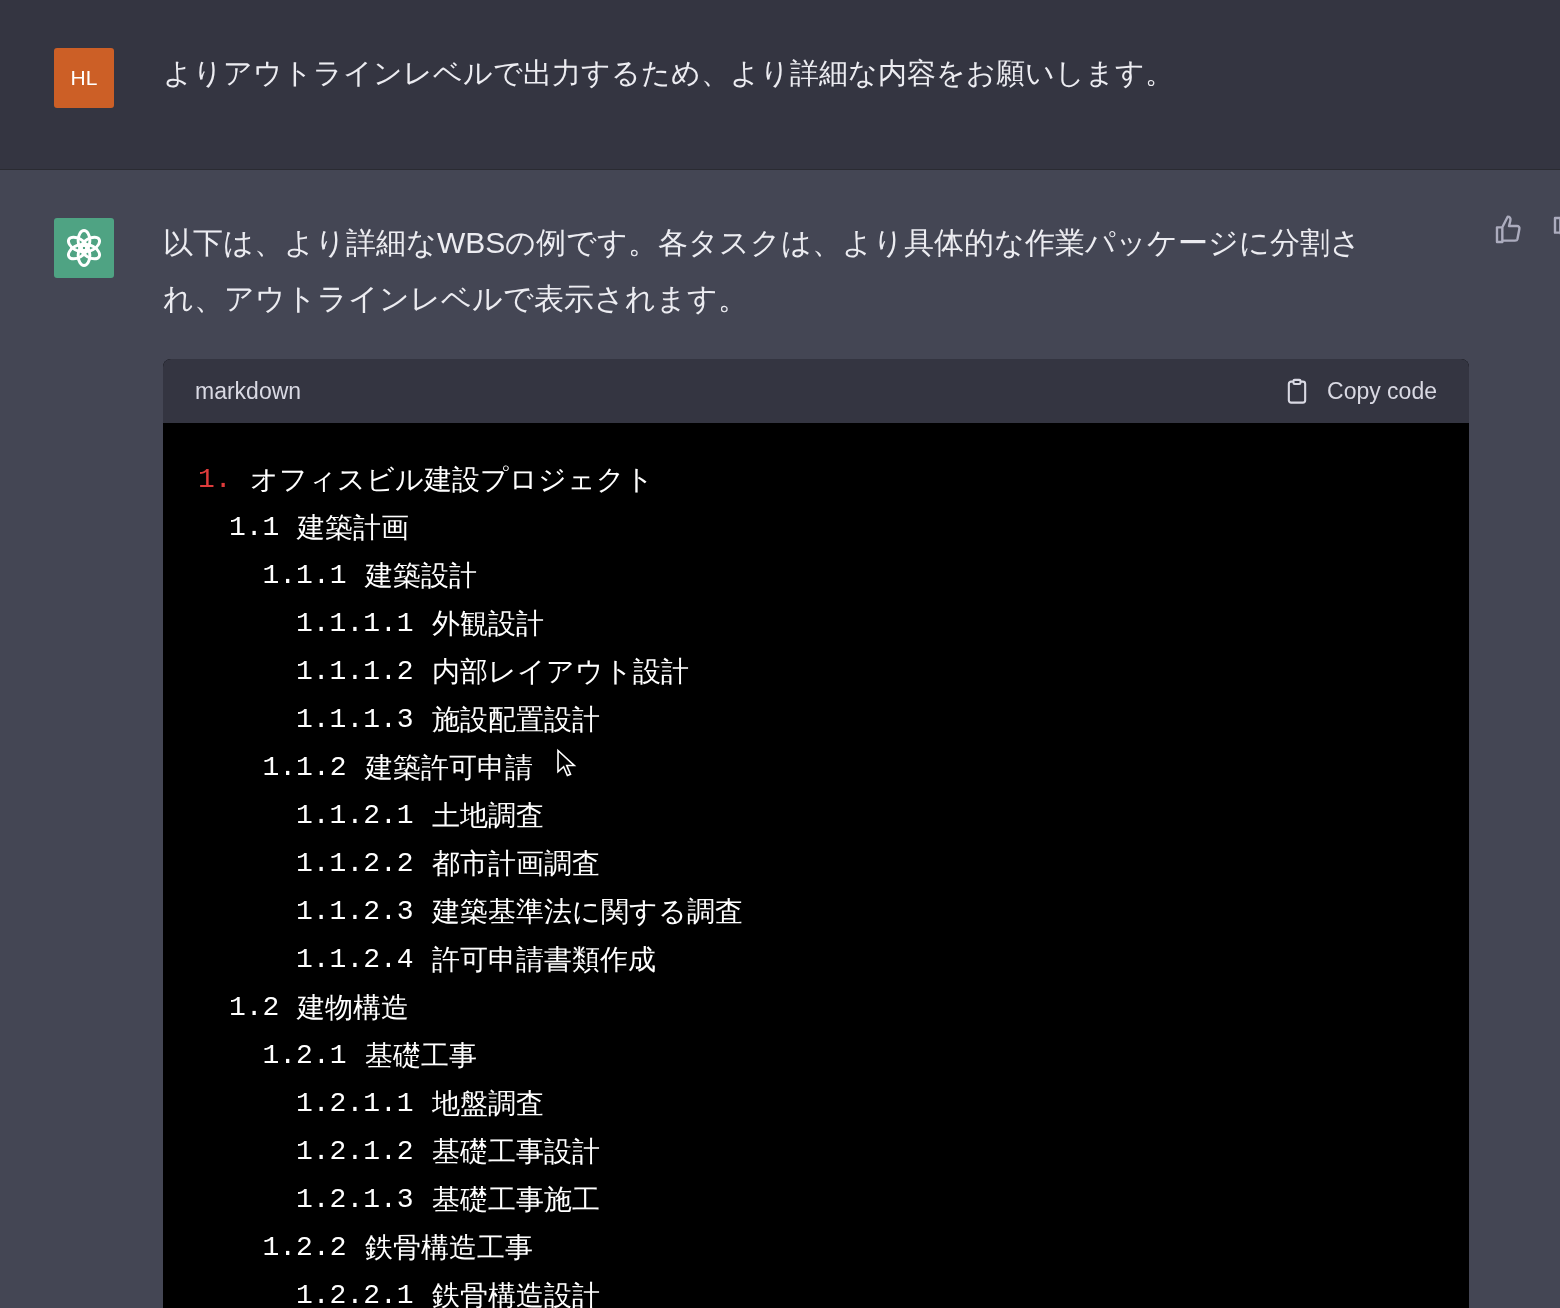  I want to click on outline-number: 1.2.1, so click(304, 1056).